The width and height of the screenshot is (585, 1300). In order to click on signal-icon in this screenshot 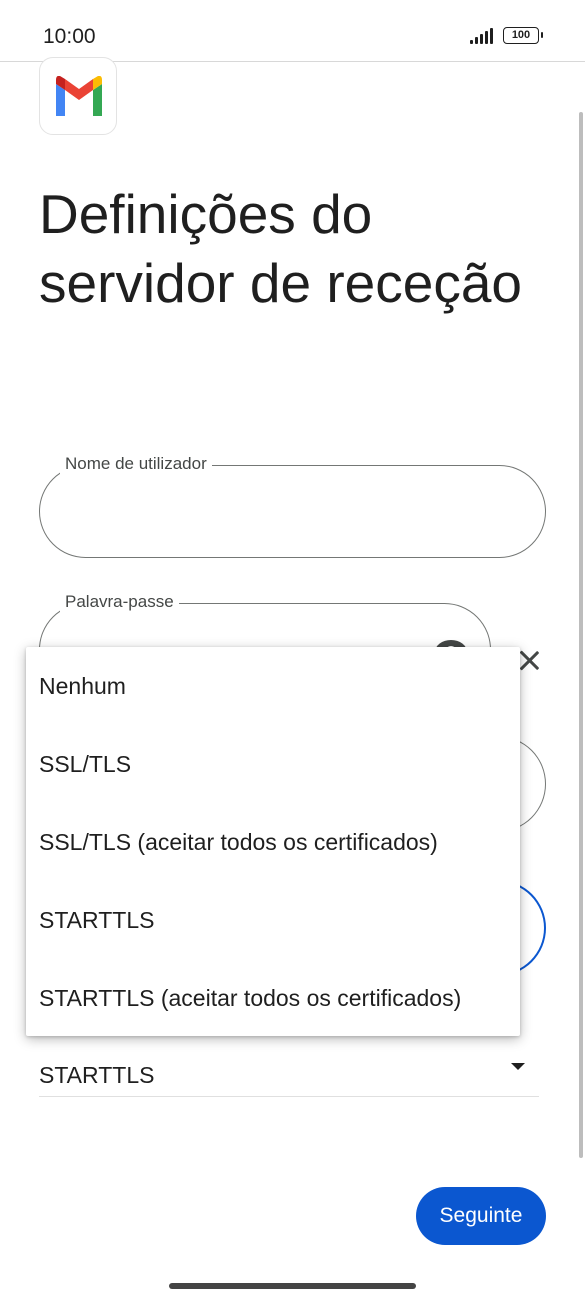, I will do `click(483, 36)`.